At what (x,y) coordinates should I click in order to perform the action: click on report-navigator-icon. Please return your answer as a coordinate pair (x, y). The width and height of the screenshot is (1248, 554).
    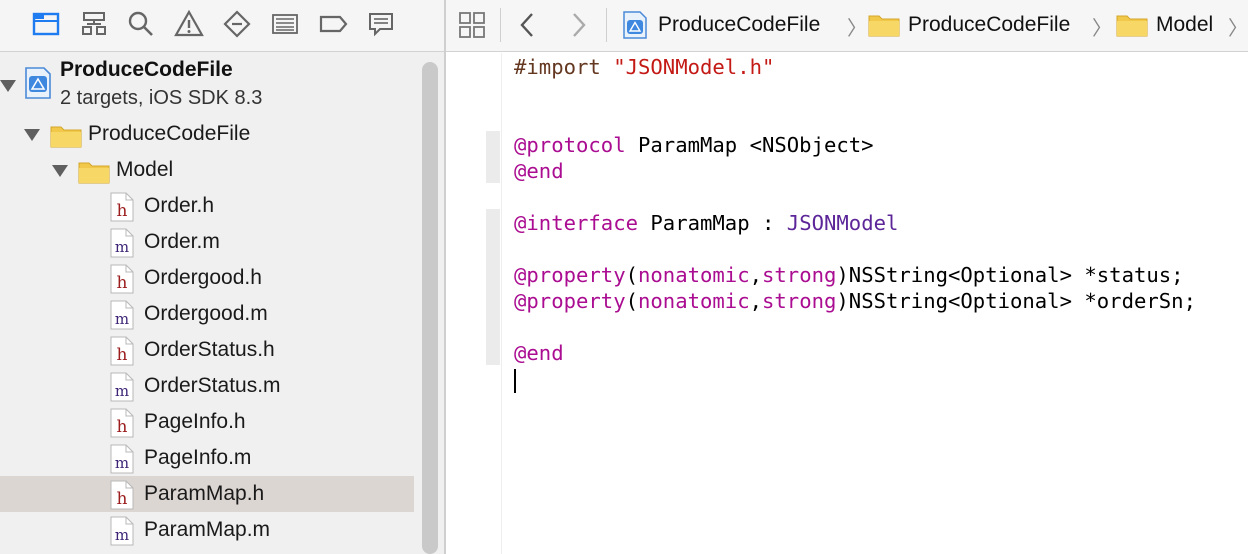
    Looking at the image, I should click on (381, 24).